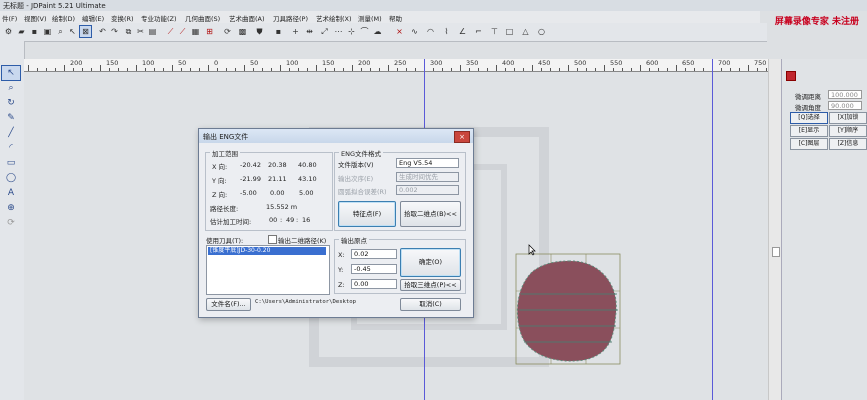  What do you see at coordinates (9, 18) in the screenshot?
I see `menu-file: 件(F)` at bounding box center [9, 18].